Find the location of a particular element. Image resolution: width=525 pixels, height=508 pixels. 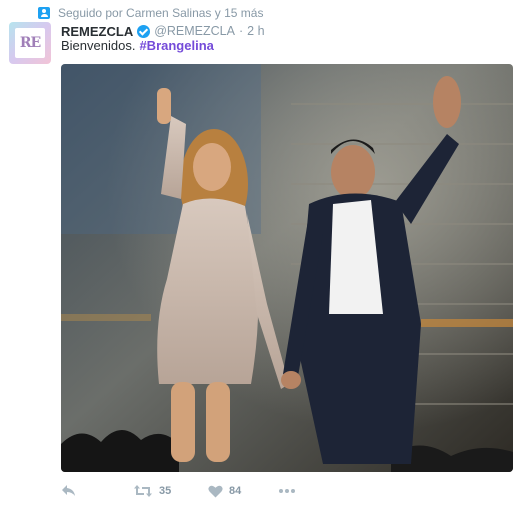

avatar: RE is located at coordinates (30, 43).